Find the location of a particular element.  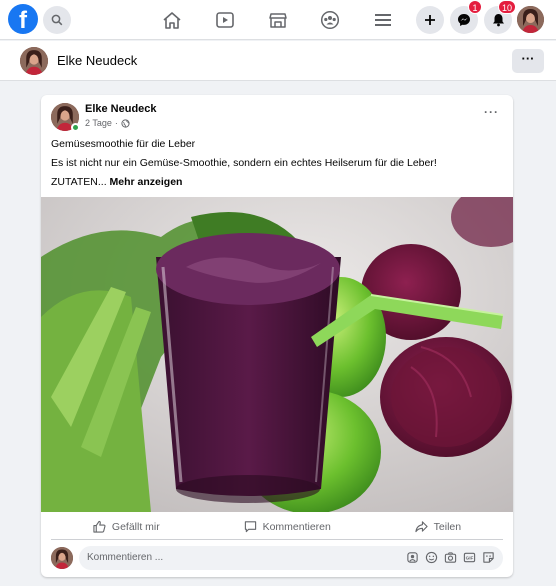

like-button: Gefällt mir is located at coordinates (126, 526).